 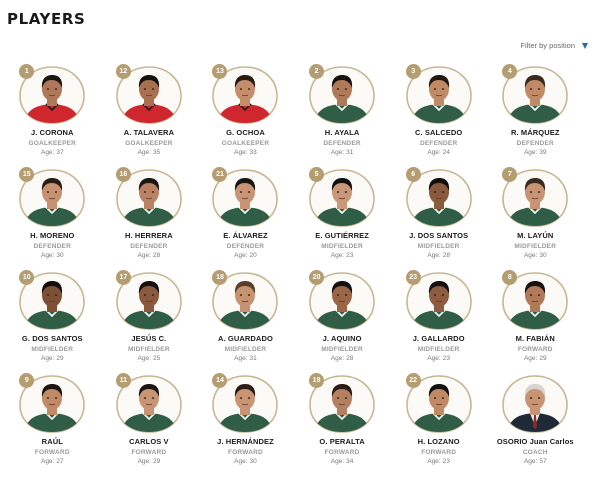 I want to click on player-age: Age: 35, so click(x=149, y=152).